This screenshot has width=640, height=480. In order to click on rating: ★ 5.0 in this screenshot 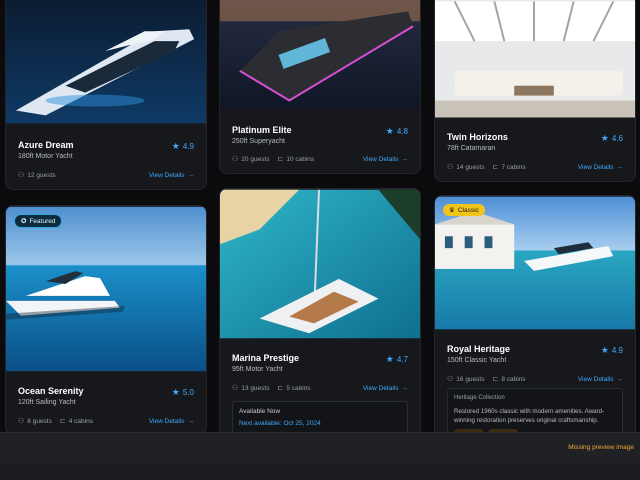, I will do `click(183, 392)`.